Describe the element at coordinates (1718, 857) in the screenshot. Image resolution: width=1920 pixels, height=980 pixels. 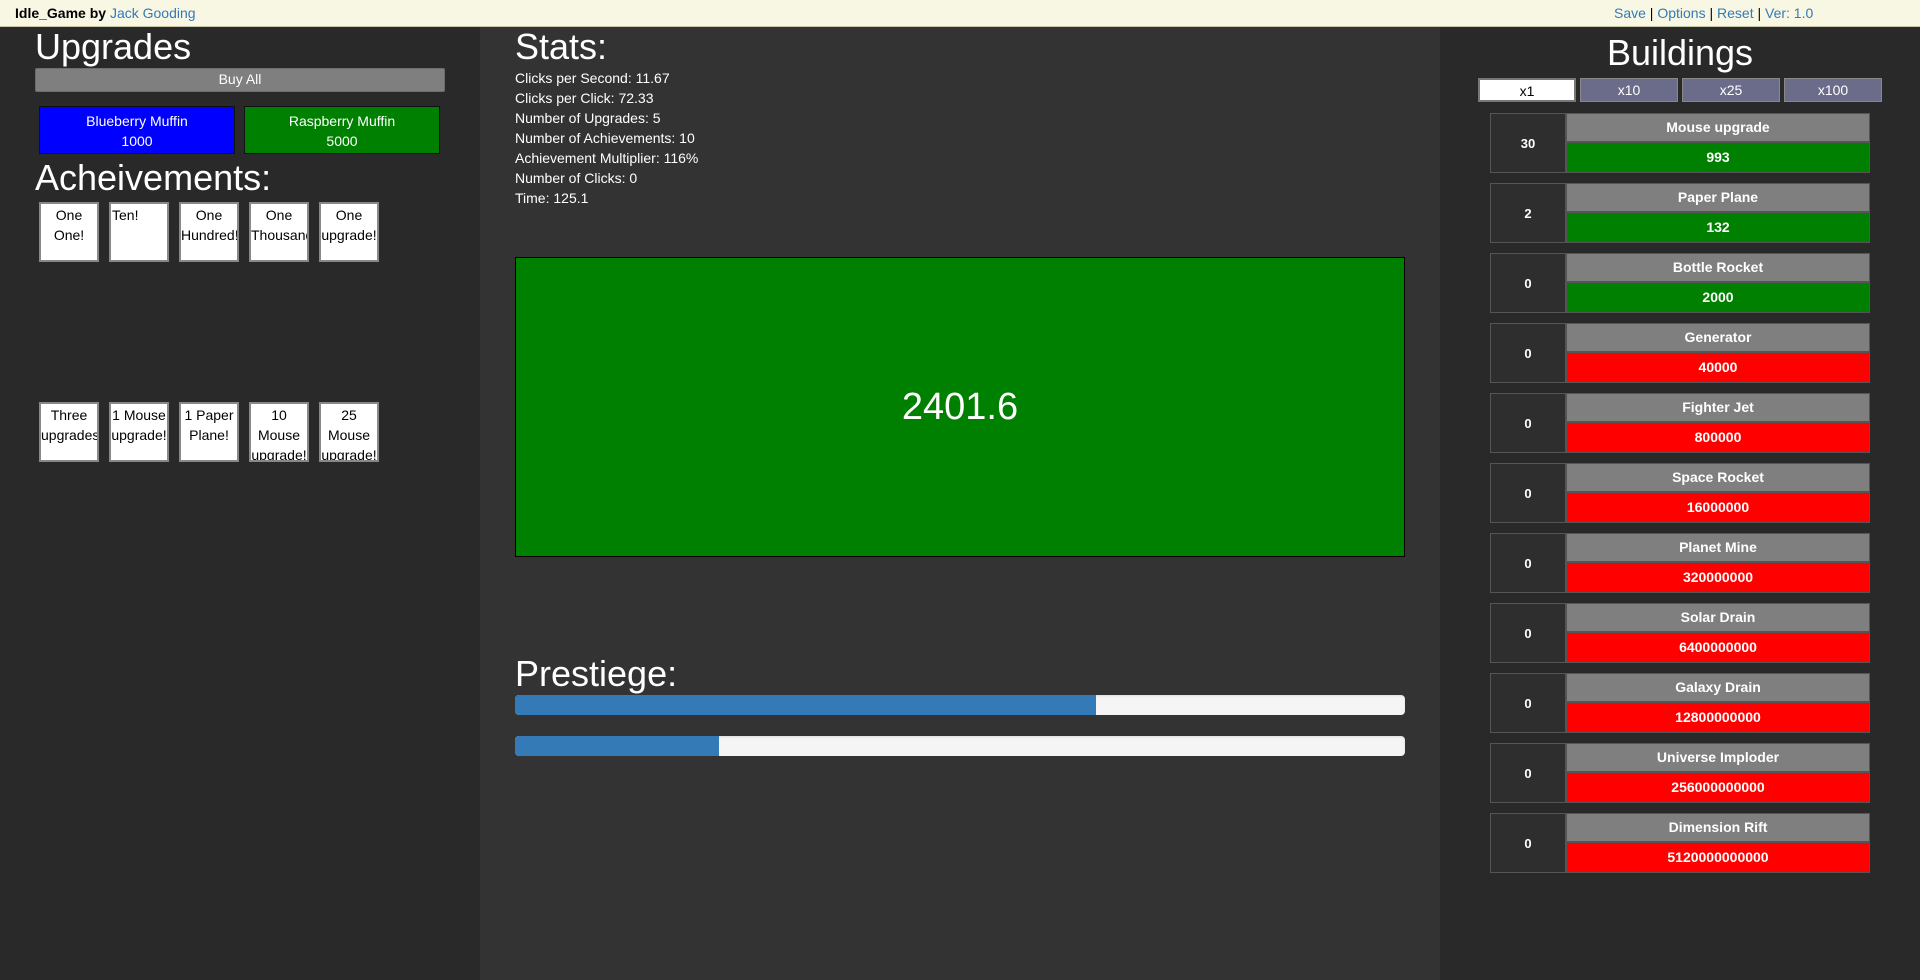
I see `building-cost: 5120000000000` at that location.